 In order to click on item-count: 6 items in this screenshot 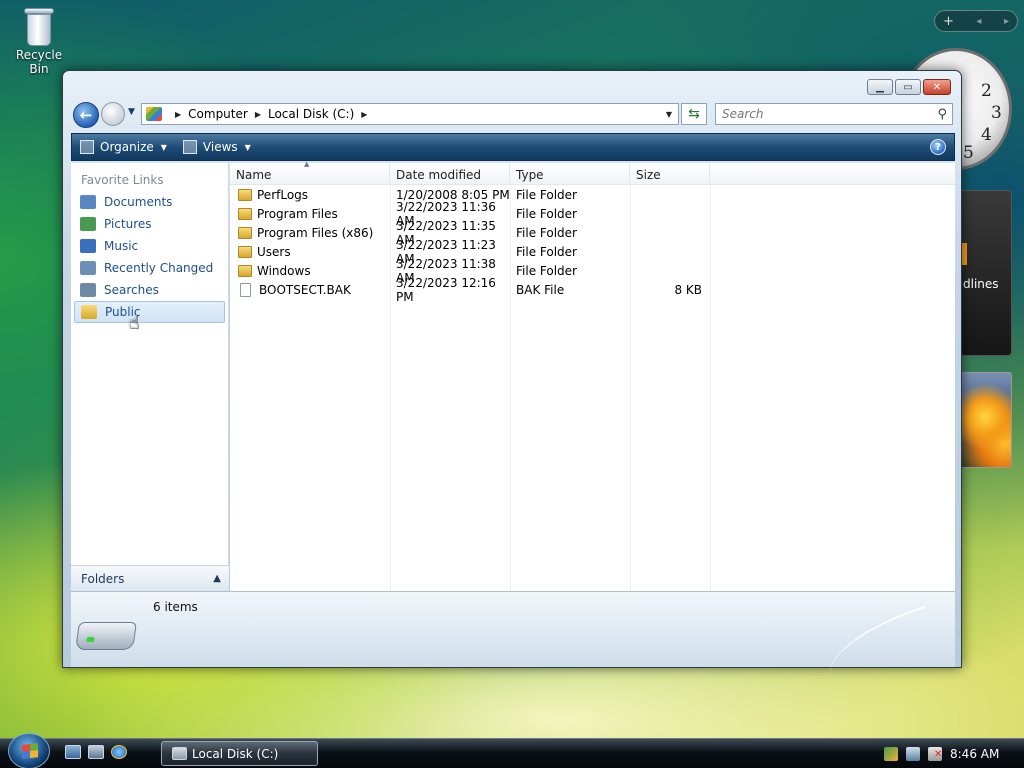, I will do `click(175, 607)`.